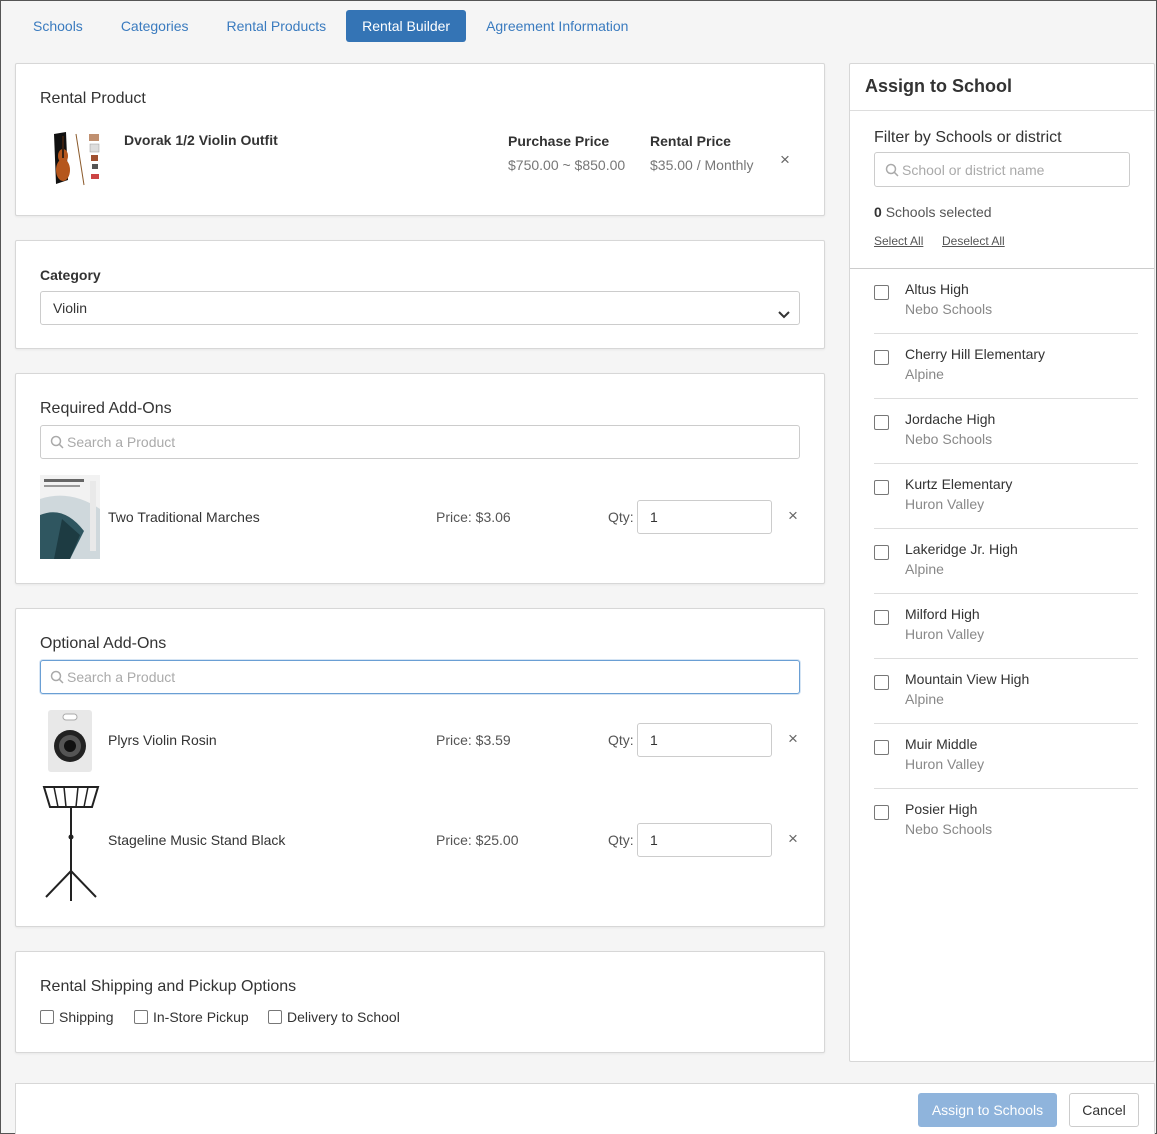 Image resolution: width=1157 pixels, height=1134 pixels. Describe the element at coordinates (987, 1110) in the screenshot. I see `assign-to-schools-button: Assign to Schools` at that location.